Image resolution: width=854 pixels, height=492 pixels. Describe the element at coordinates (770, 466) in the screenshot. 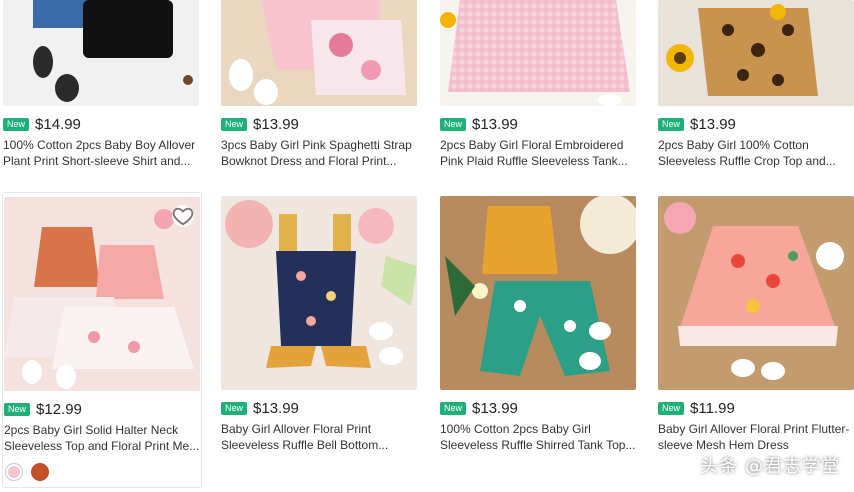

I see `watermark-text: 头条 @君志学堂` at that location.